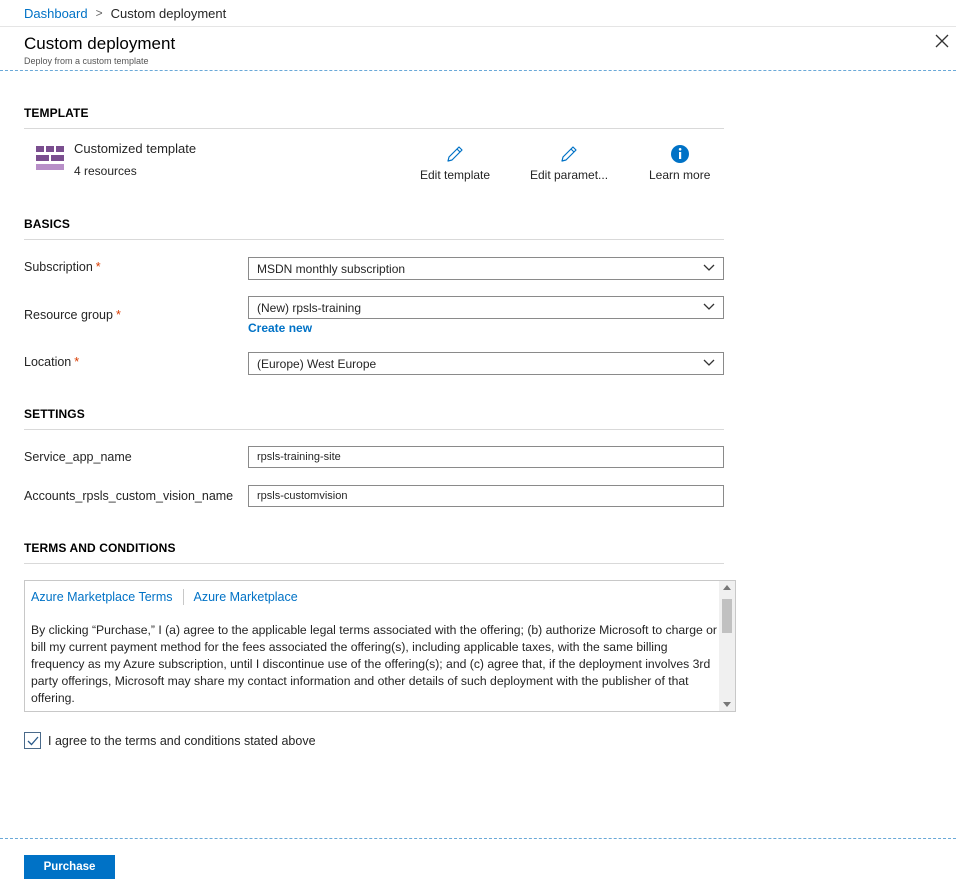 The image size is (956, 895). I want to click on template-name: Customized template, so click(135, 148).